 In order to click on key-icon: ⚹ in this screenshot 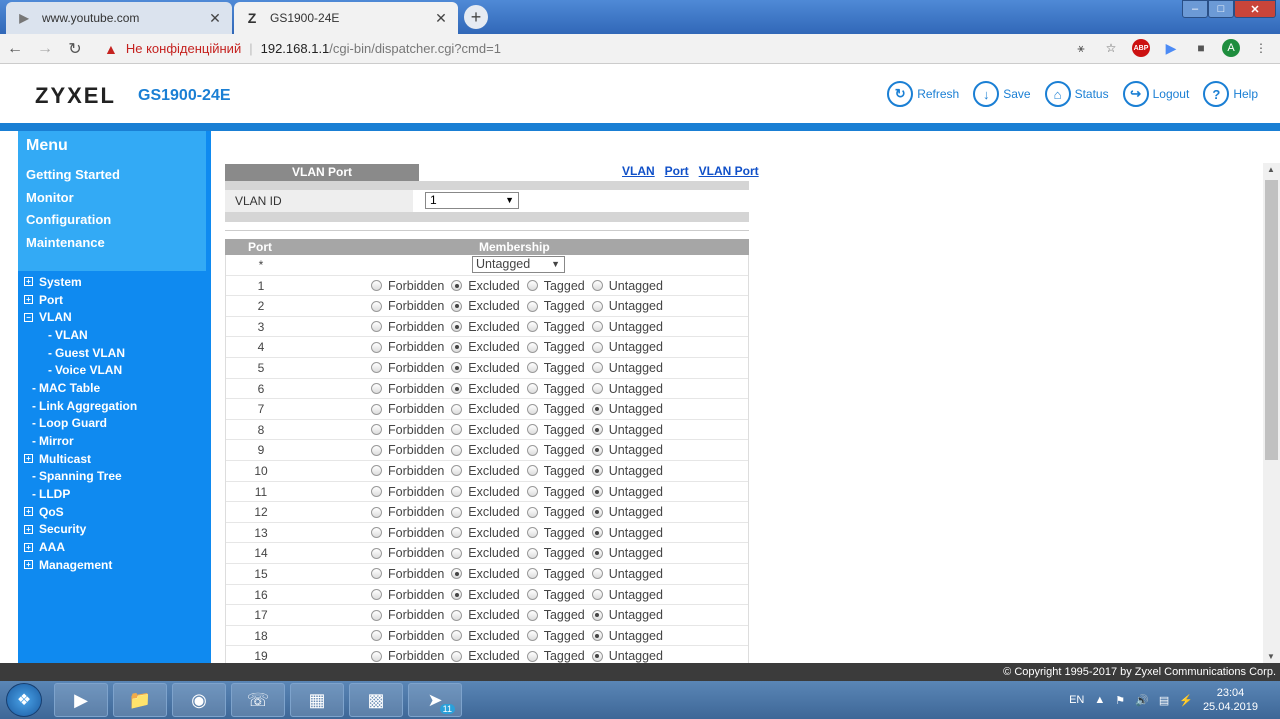, I will do `click(1081, 48)`.